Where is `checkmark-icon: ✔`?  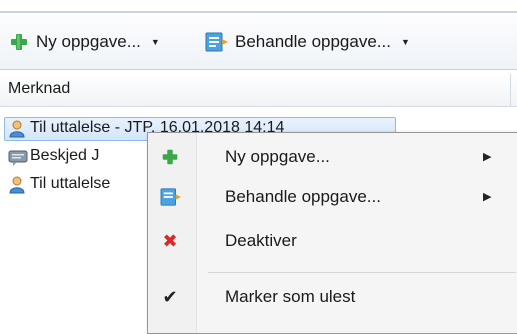 checkmark-icon: ✔ is located at coordinates (170, 297).